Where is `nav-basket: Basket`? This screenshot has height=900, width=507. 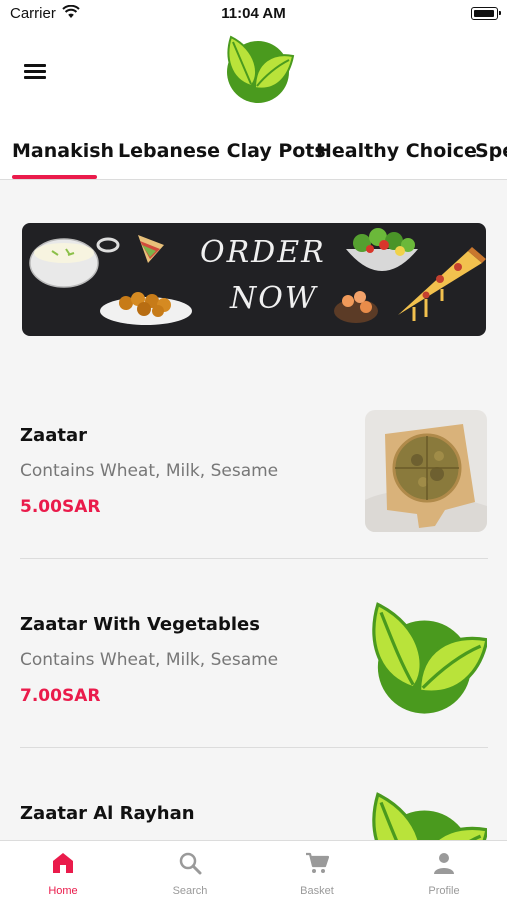
nav-basket: Basket is located at coordinates (317, 870).